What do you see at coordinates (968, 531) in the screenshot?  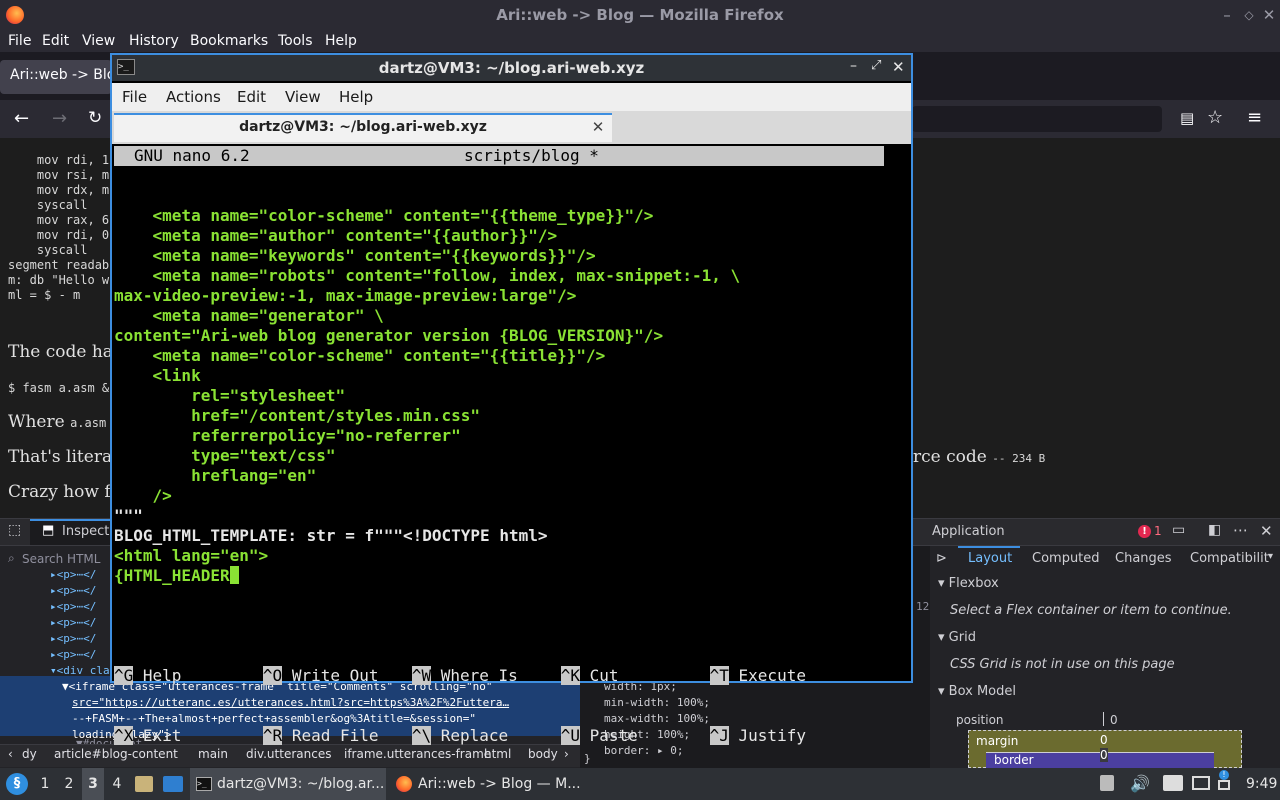 I see `tab-application: Application` at bounding box center [968, 531].